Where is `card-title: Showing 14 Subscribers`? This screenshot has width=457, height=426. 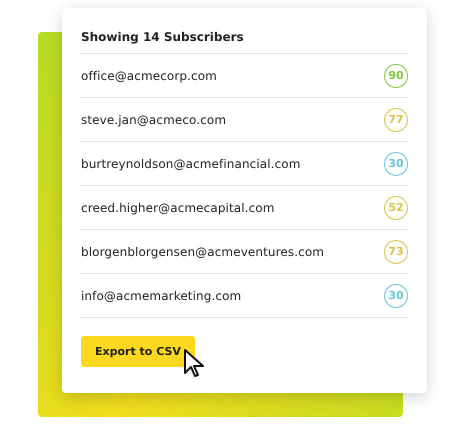
card-title: Showing 14 Subscribers is located at coordinates (244, 42).